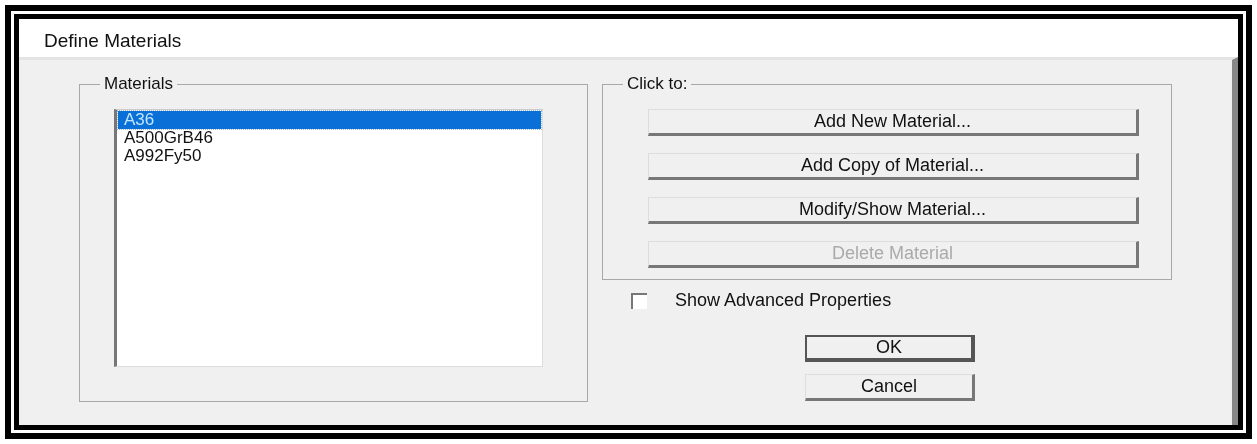  What do you see at coordinates (890, 387) in the screenshot?
I see `cancel-button: Cancel` at bounding box center [890, 387].